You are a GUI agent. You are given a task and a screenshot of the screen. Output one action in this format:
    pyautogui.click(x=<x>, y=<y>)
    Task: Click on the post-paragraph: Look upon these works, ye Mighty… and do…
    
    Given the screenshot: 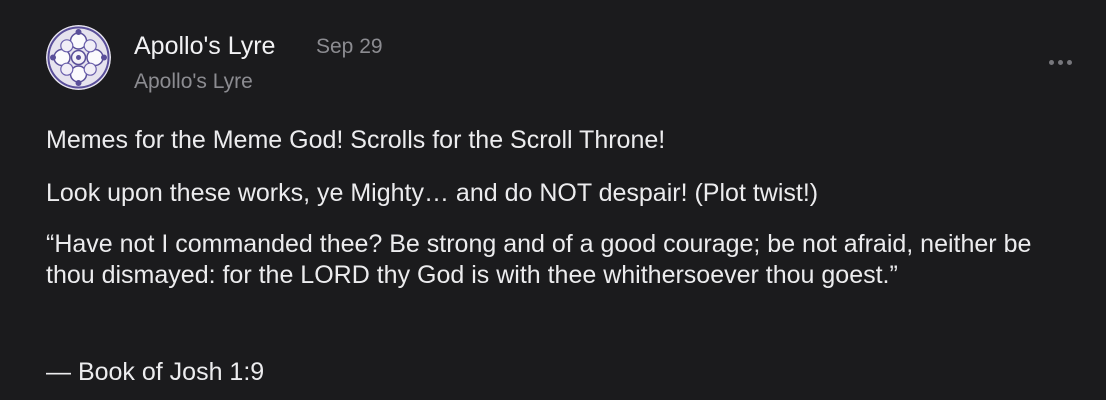 What is the action you would take?
    pyautogui.click(x=432, y=193)
    